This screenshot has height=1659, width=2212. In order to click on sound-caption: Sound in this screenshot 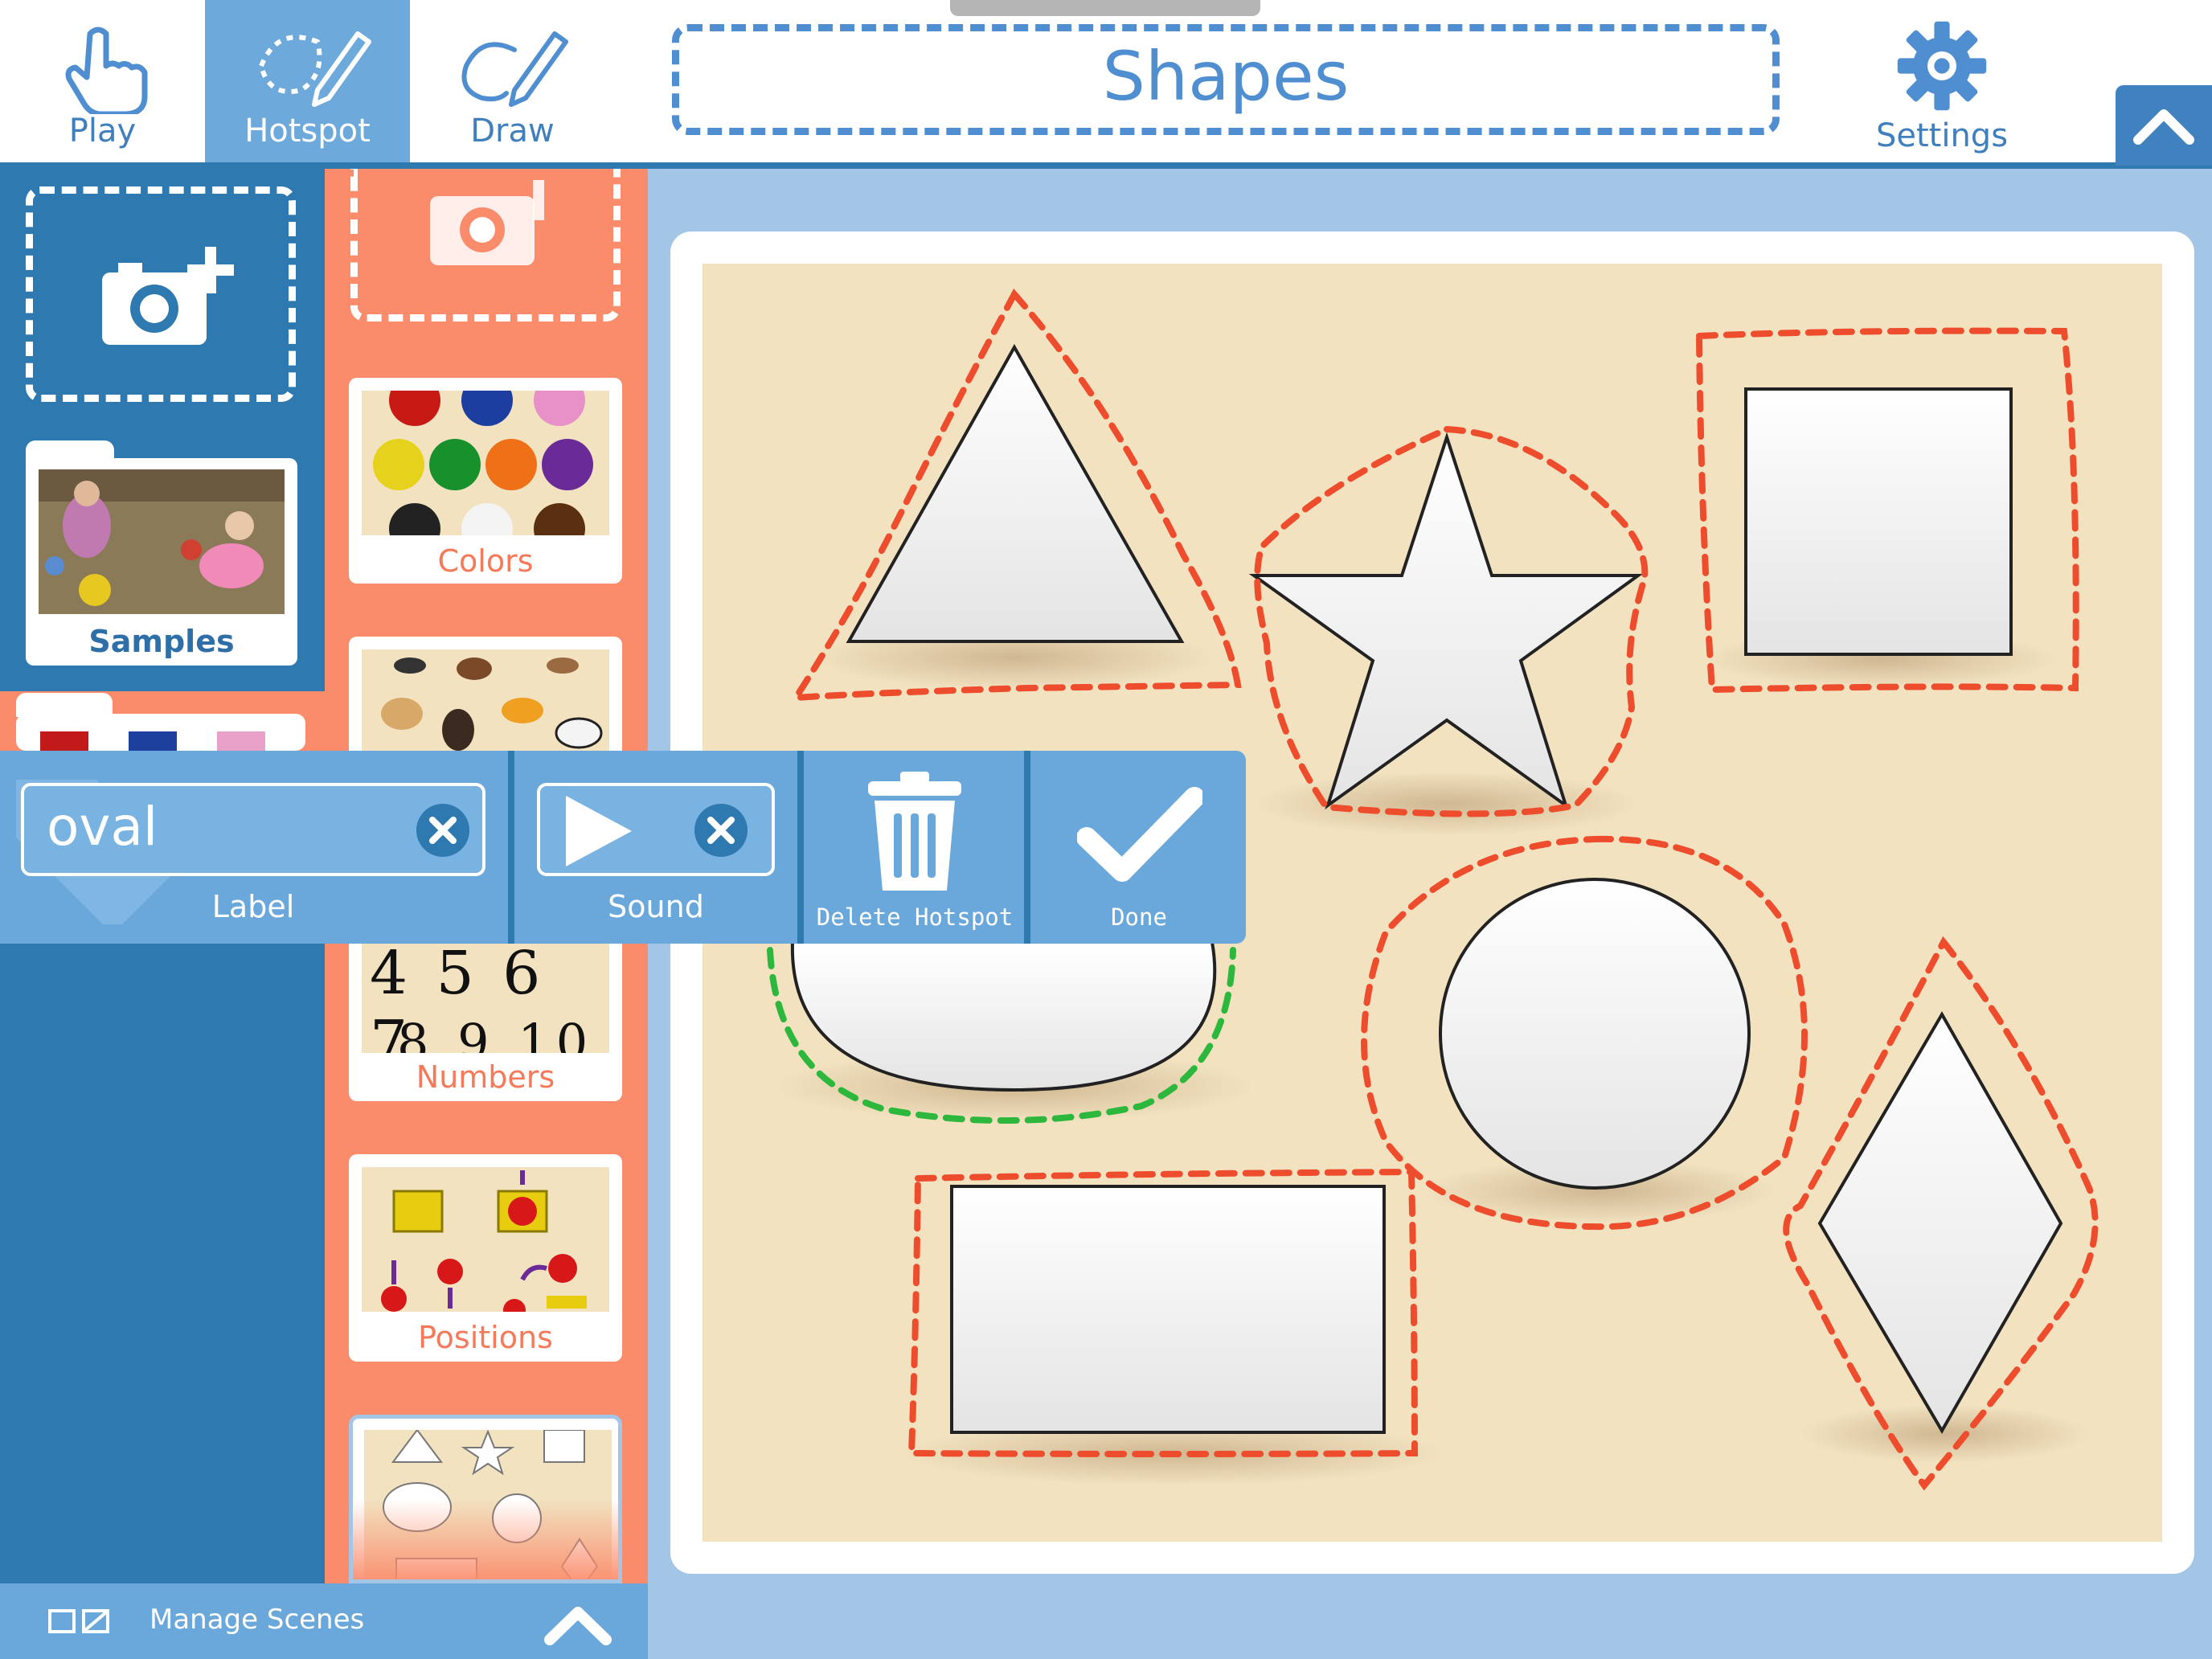, I will do `click(656, 907)`.